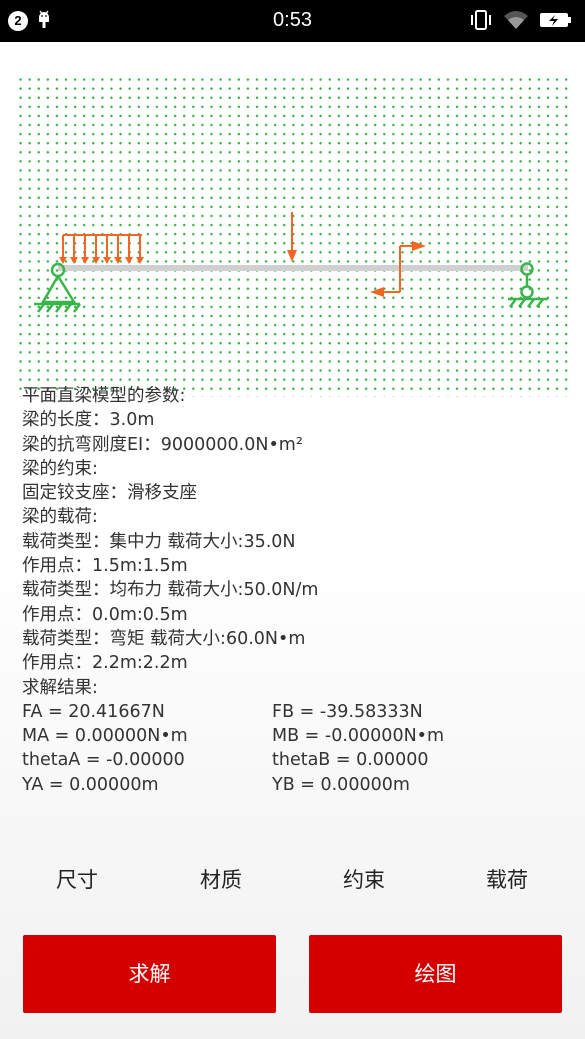 The image size is (585, 1039). Describe the element at coordinates (350, 760) in the screenshot. I see `result-right: thetaB = 0.00000` at that location.